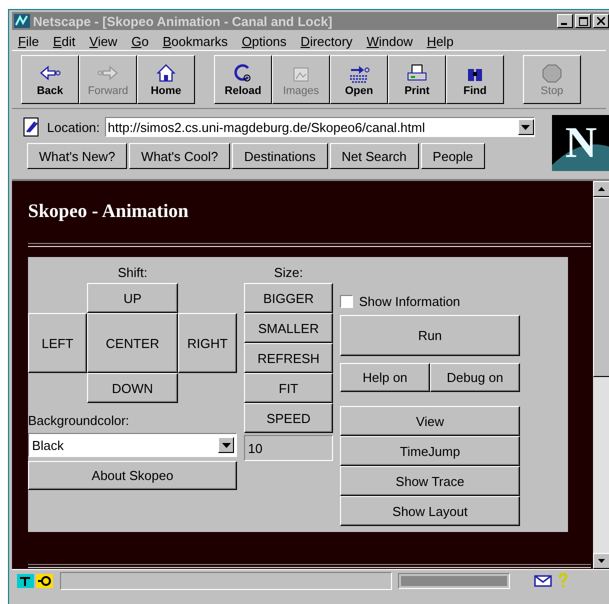 The image size is (609, 604). What do you see at coordinates (132, 298) in the screenshot?
I see `up-button: UP` at bounding box center [132, 298].